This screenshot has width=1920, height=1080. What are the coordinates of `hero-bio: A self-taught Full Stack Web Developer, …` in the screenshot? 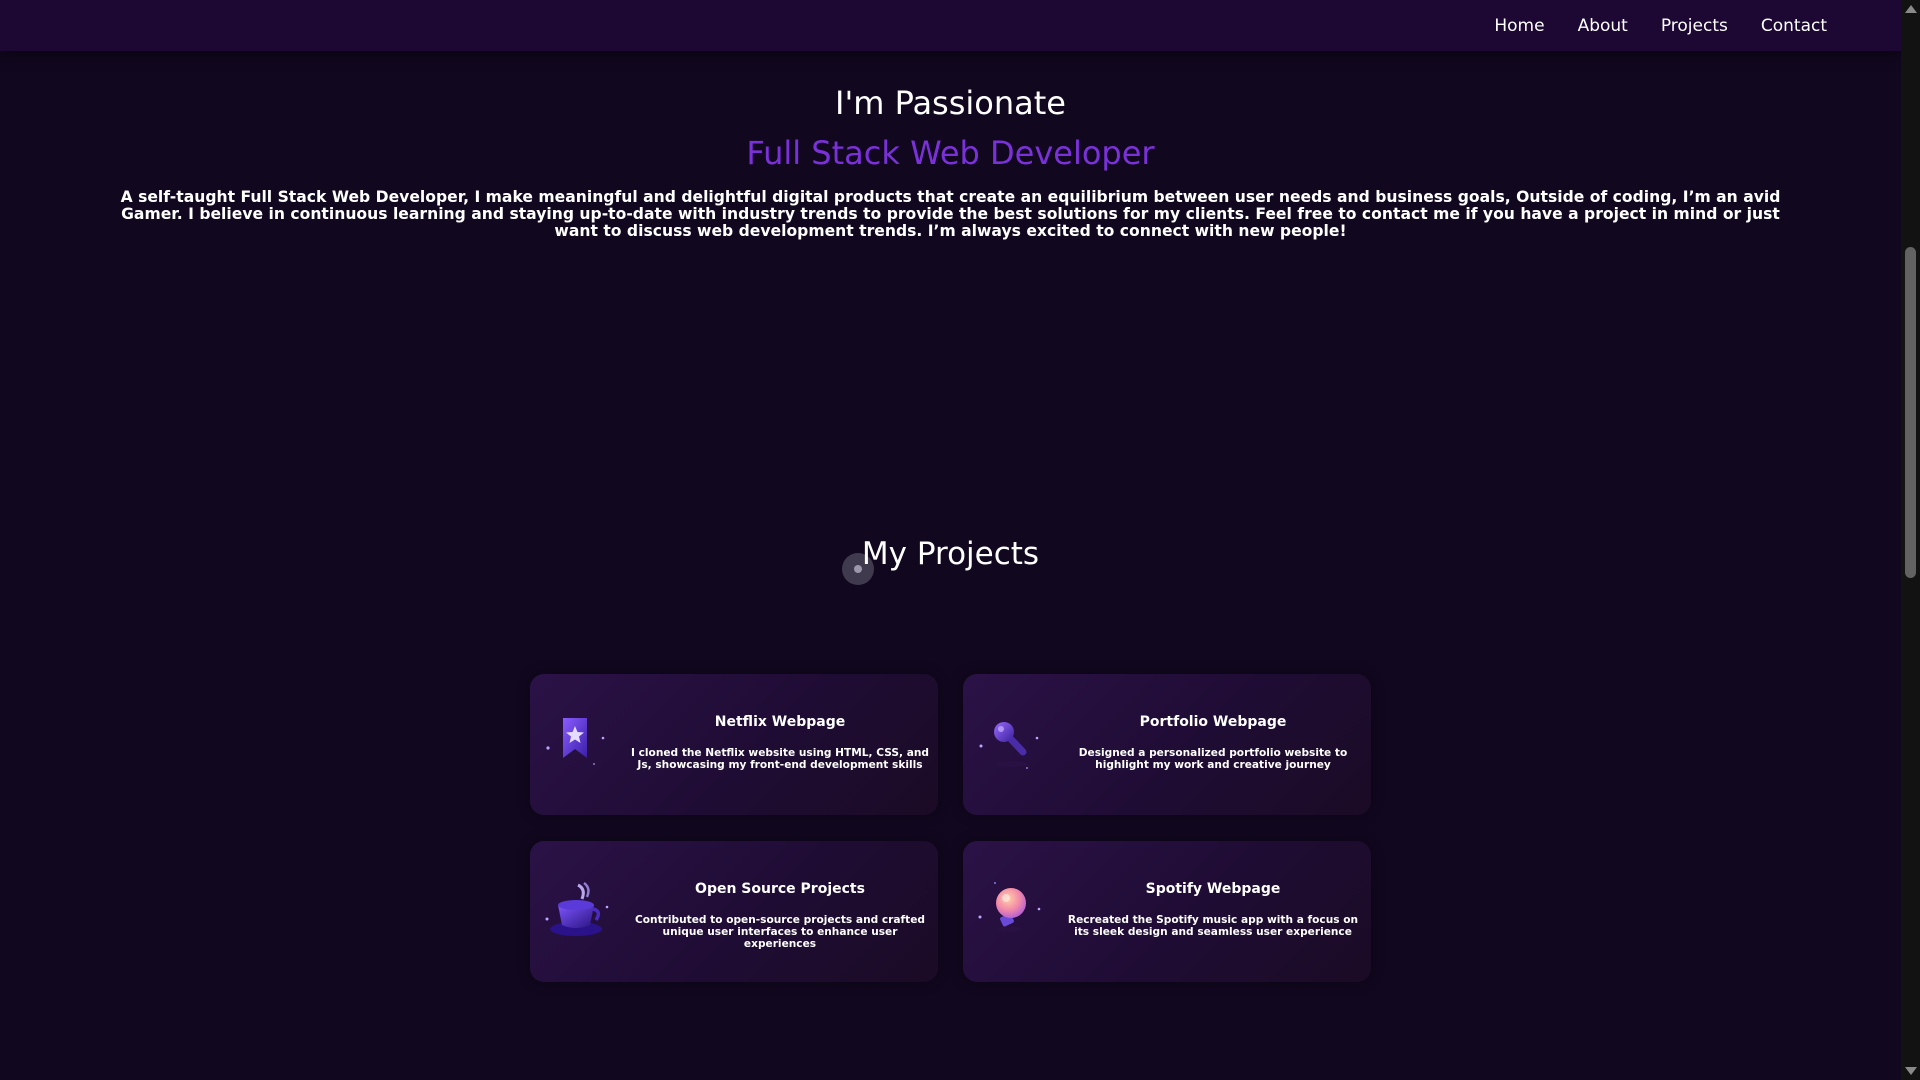 It's located at (950, 214).